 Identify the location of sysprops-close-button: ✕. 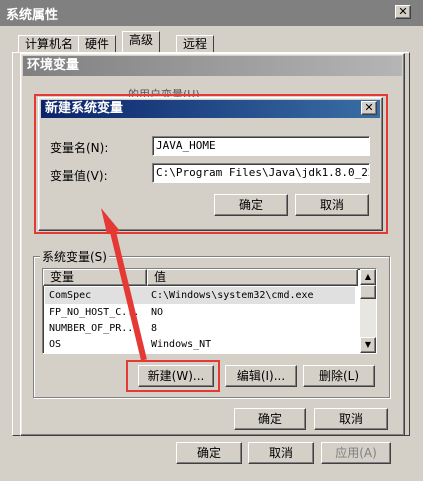
(403, 12).